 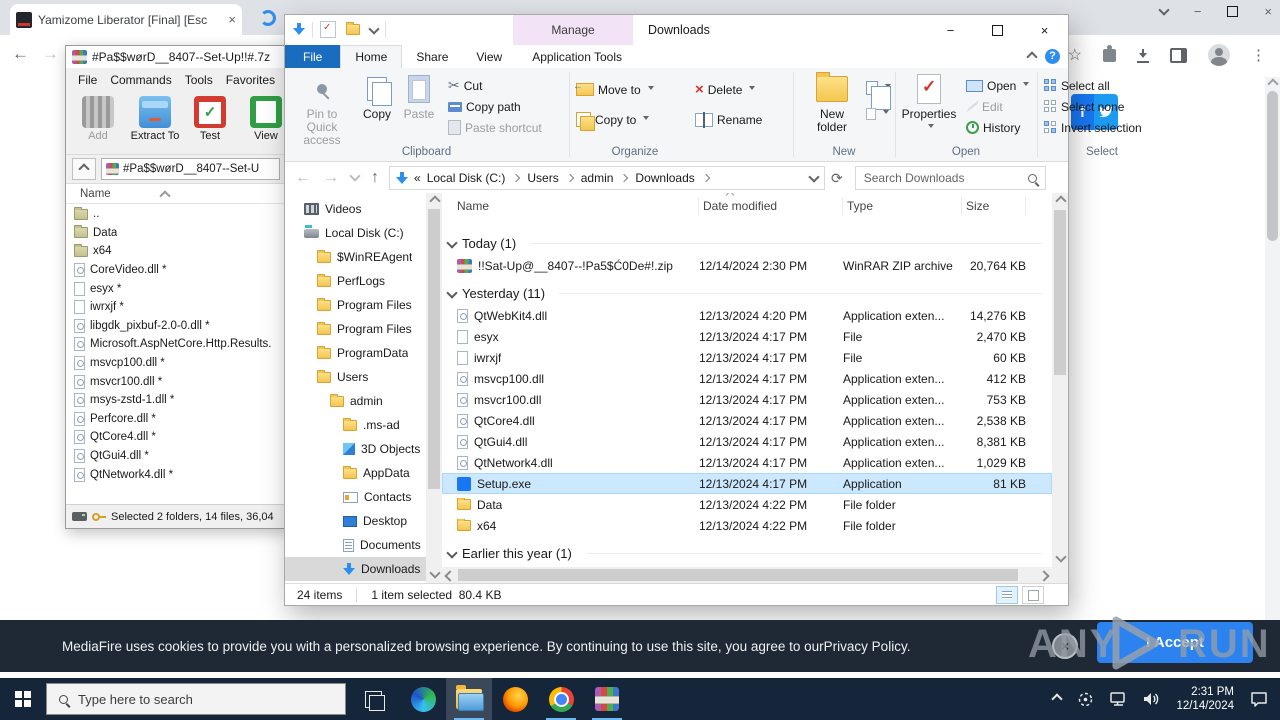 I want to click on edit-button: Edit, so click(x=984, y=106).